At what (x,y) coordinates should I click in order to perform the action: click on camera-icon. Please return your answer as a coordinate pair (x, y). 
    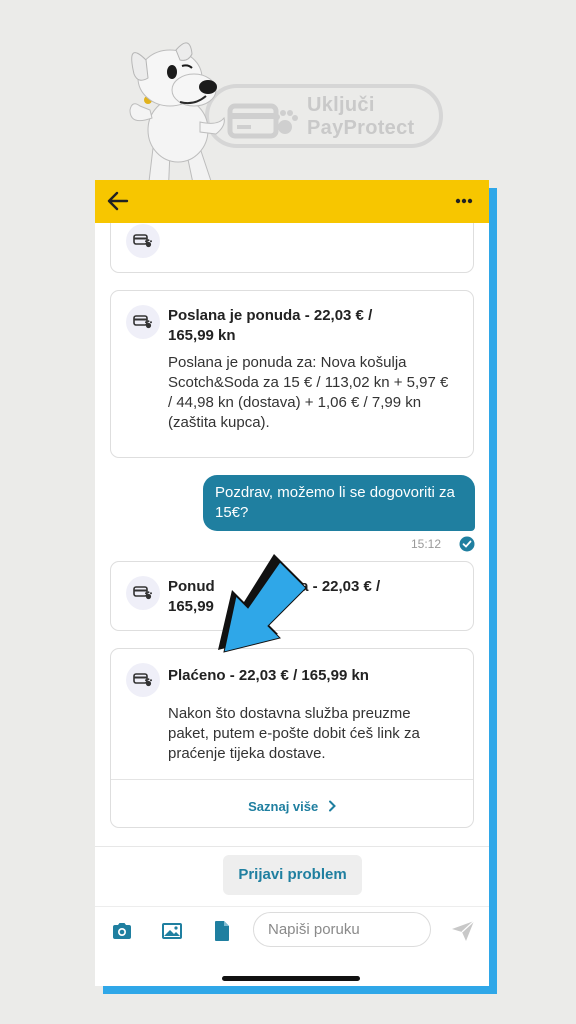
    Looking at the image, I should click on (122, 931).